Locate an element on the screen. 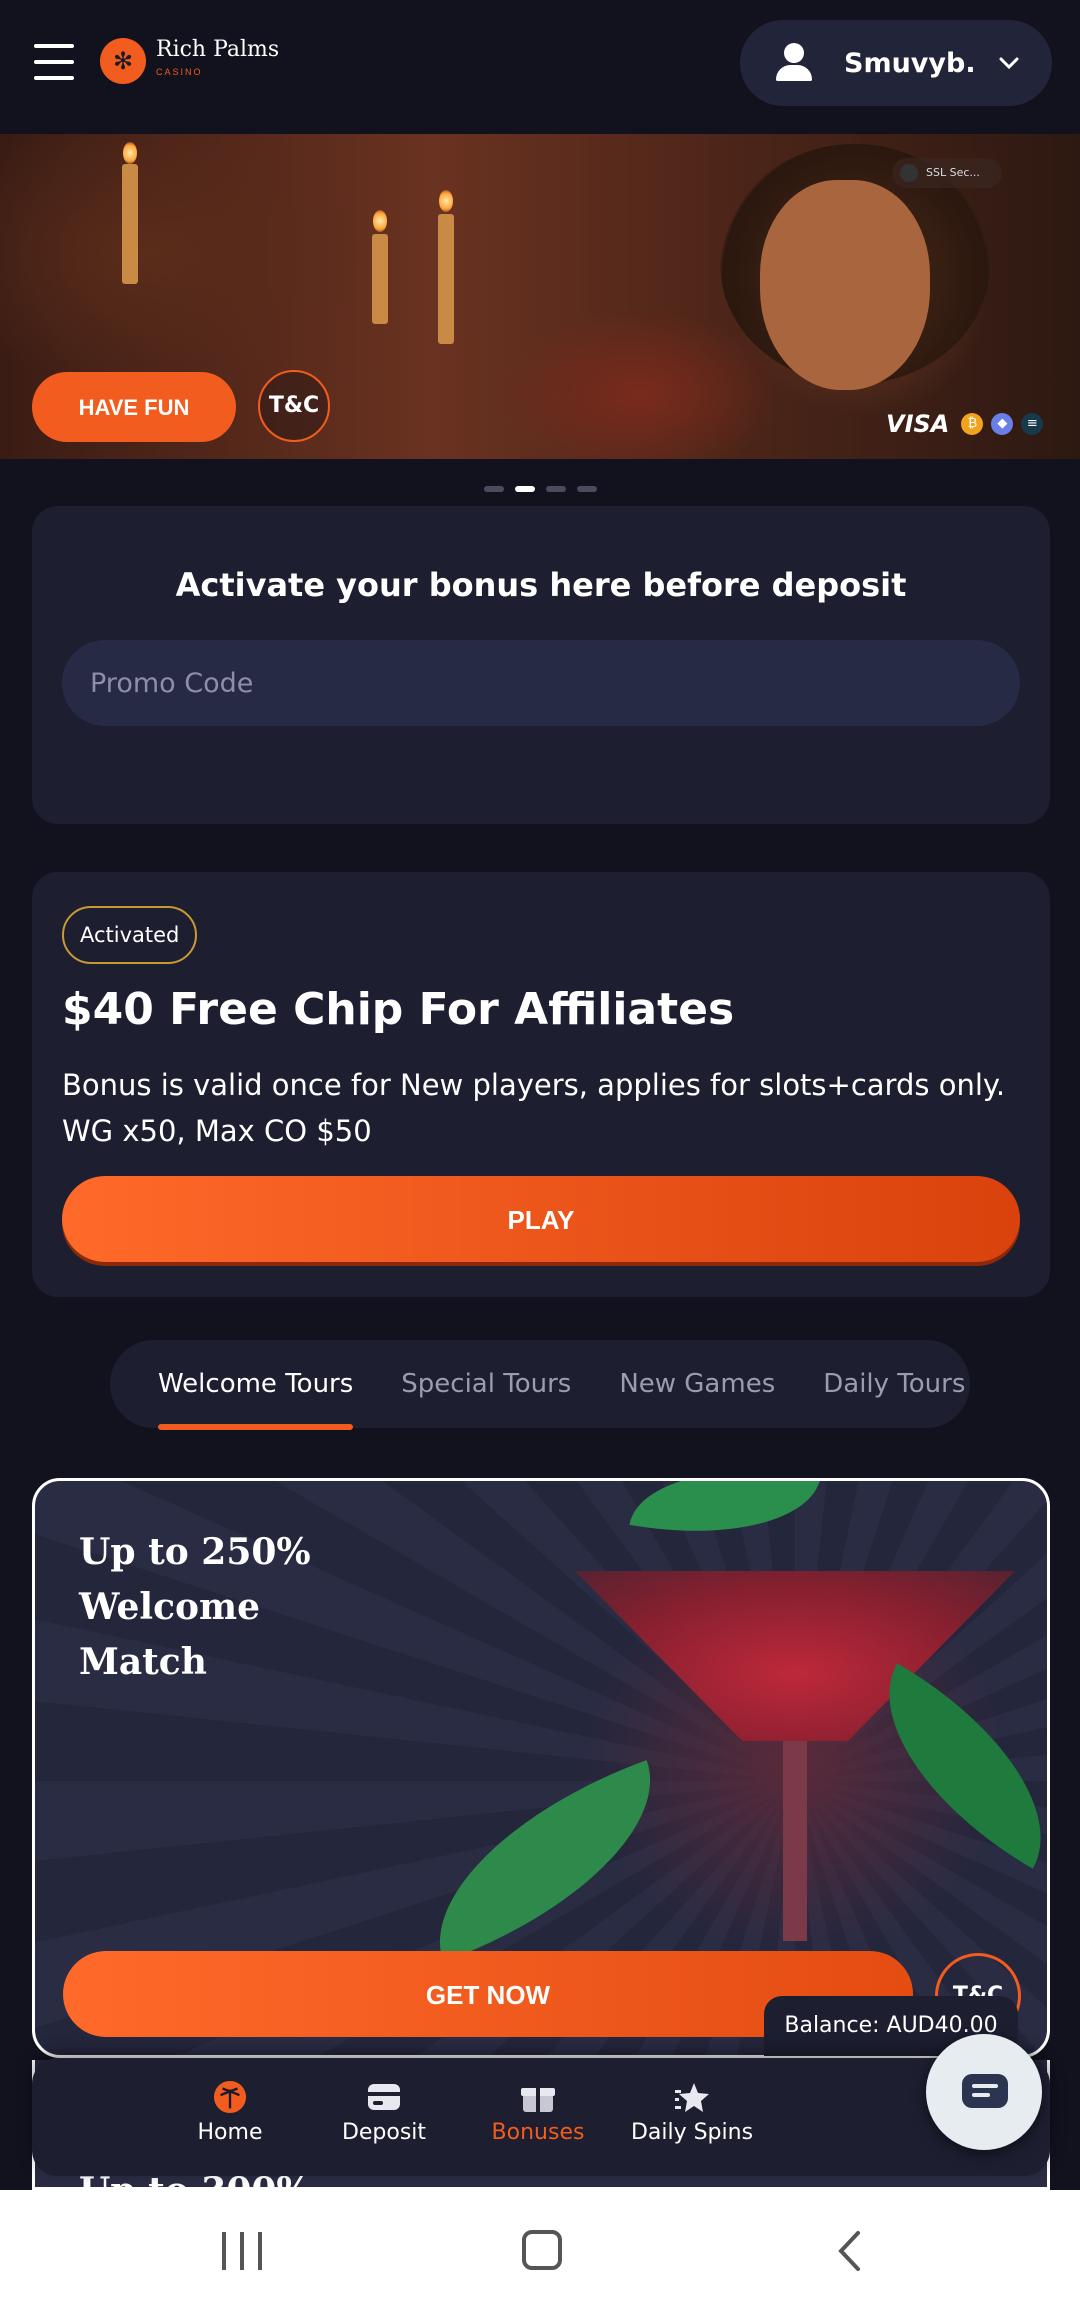 The image size is (1080, 2316). back-icon is located at coordinates (849, 2251).